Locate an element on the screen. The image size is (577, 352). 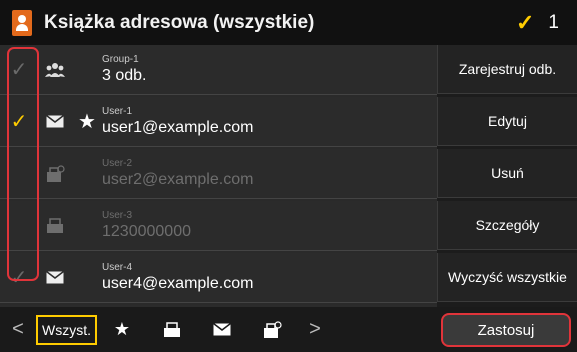
entry-value: 3 odb. is located at coordinates (124, 75).